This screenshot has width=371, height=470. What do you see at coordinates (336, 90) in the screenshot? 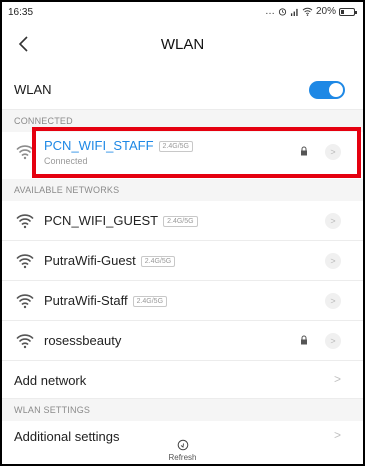
I see `toggle-knob` at bounding box center [336, 90].